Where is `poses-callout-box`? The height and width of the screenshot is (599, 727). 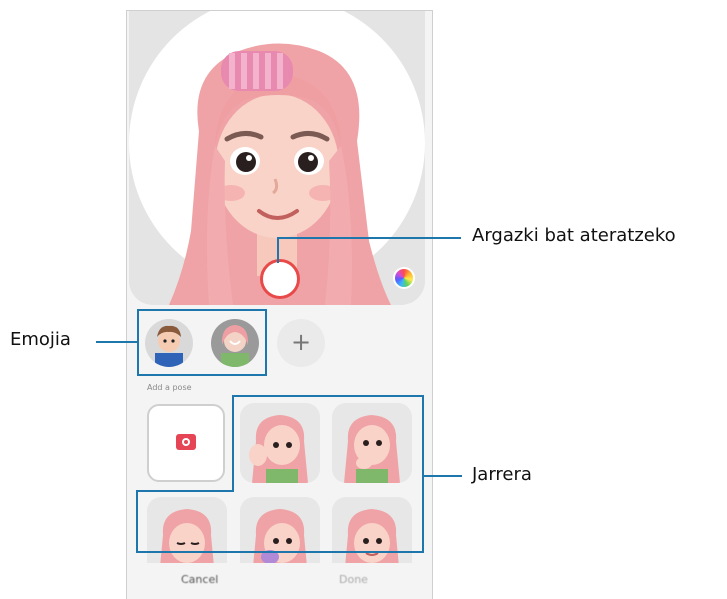
poses-callout-box is located at coordinates (299, 474).